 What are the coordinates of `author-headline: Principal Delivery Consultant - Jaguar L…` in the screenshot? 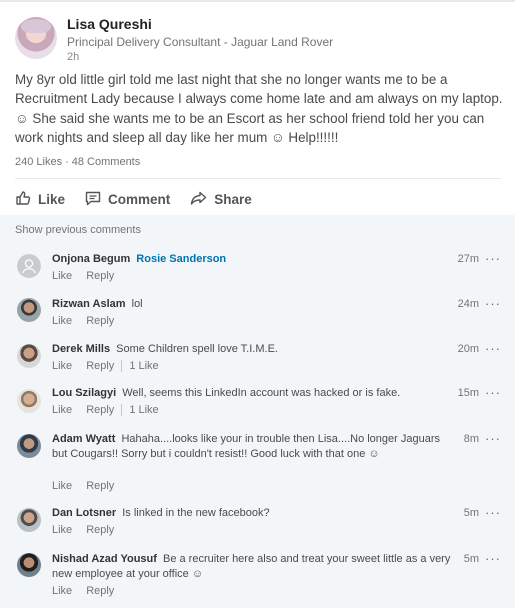 It's located at (200, 42).